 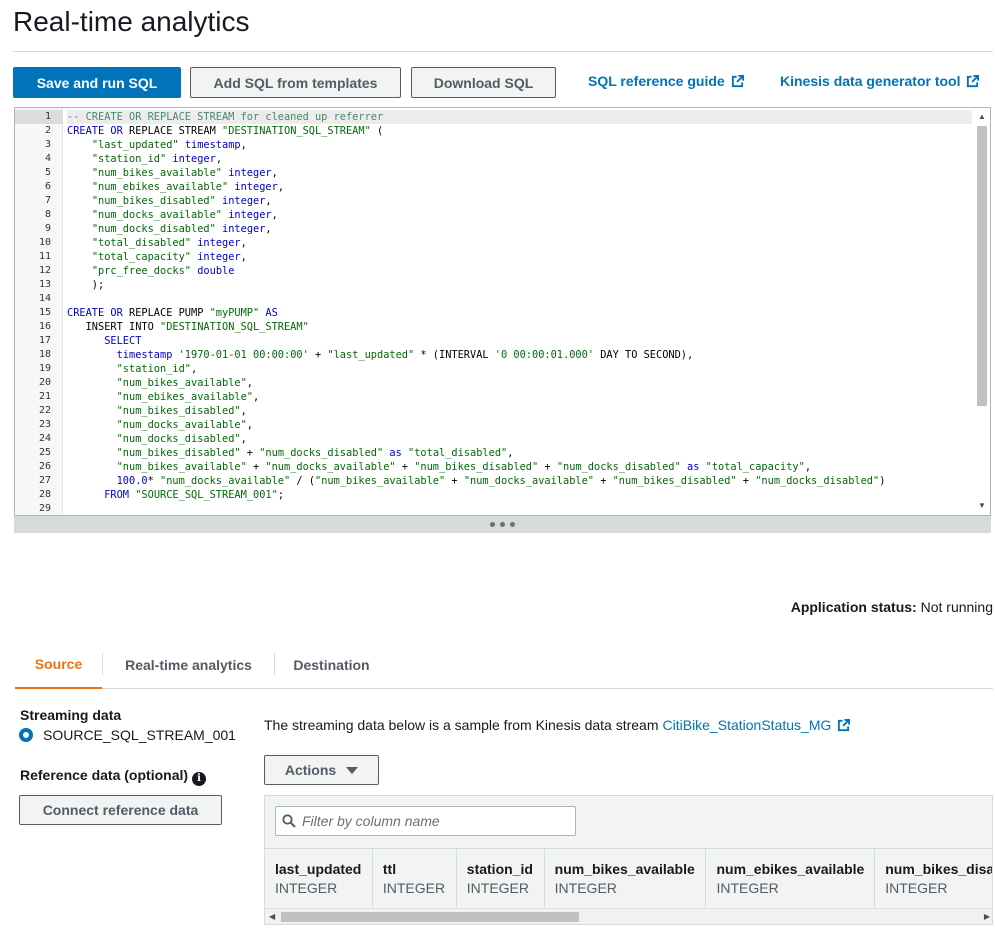 What do you see at coordinates (44, 368) in the screenshot?
I see `line-number: 19` at bounding box center [44, 368].